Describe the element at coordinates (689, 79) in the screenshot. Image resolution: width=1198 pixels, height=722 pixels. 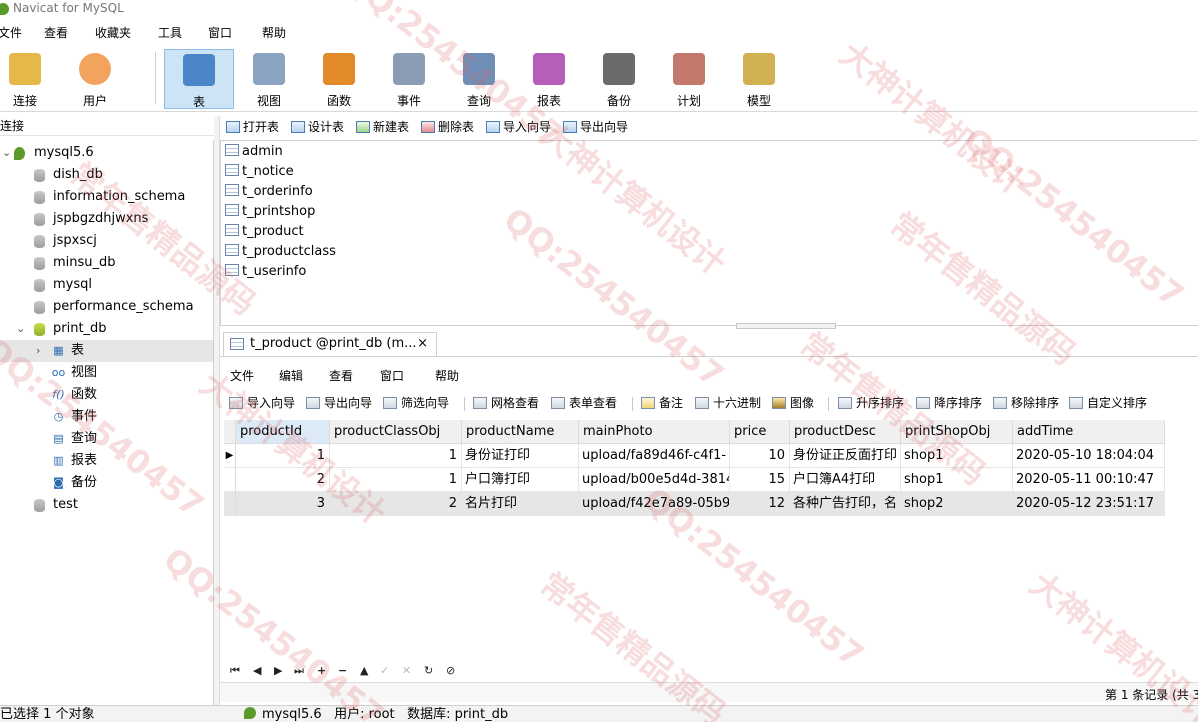
I see `schedule-button: 计划` at that location.